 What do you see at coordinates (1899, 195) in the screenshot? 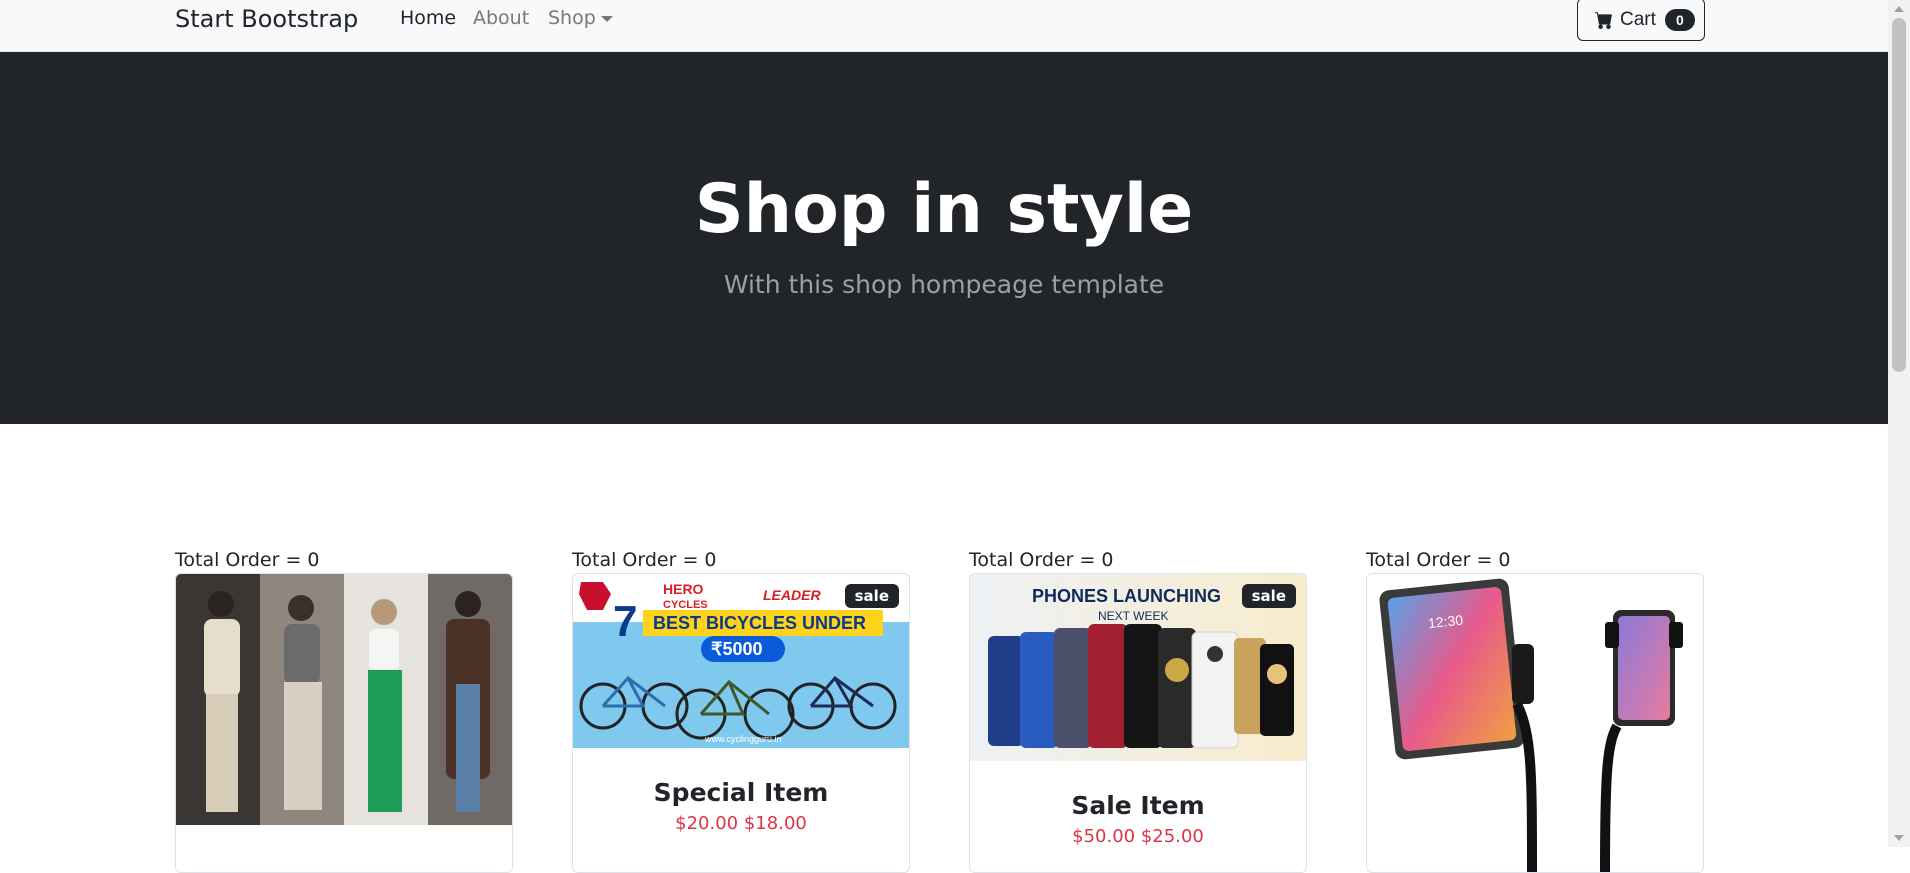
I see `scrollbar-thumb` at bounding box center [1899, 195].